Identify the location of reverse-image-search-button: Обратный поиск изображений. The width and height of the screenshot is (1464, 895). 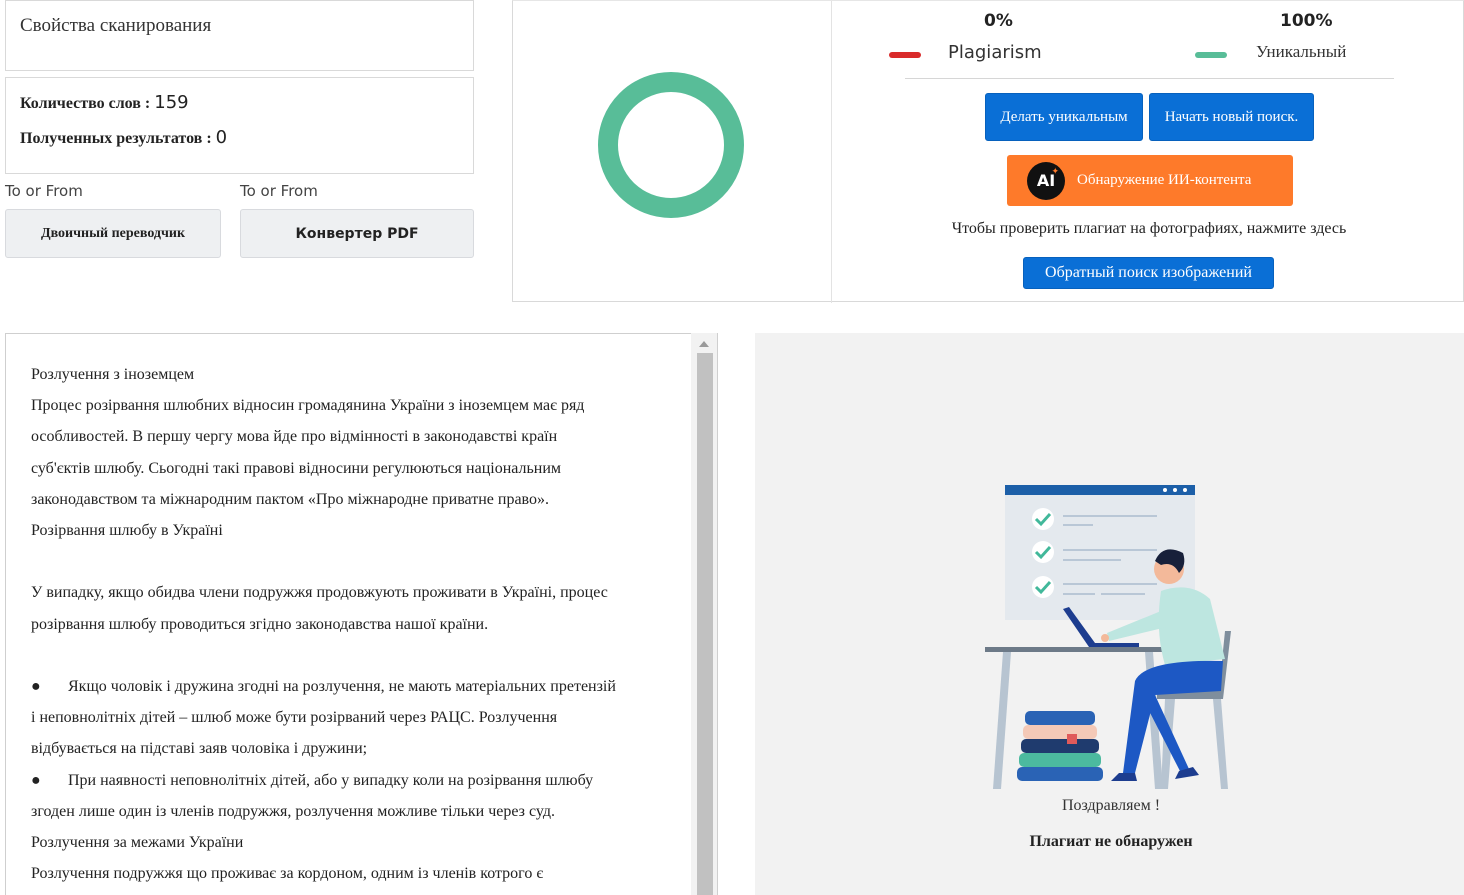
(1148, 273).